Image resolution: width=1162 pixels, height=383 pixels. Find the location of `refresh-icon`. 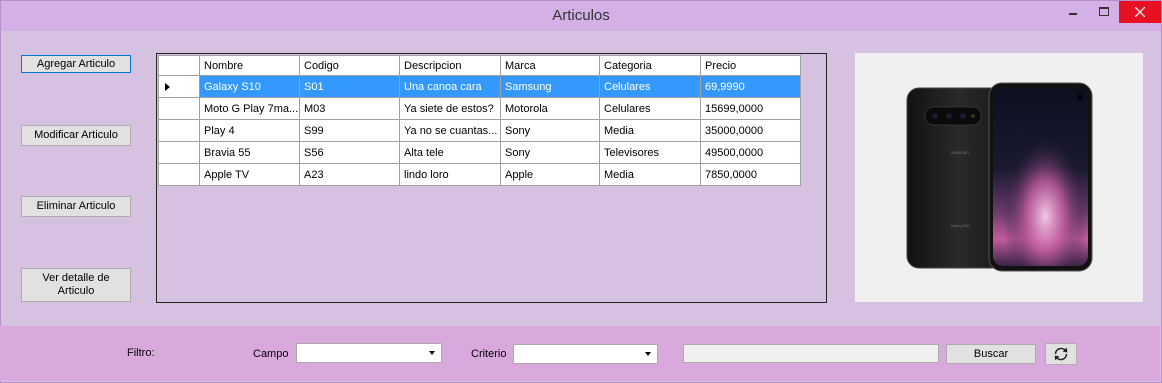

refresh-icon is located at coordinates (1061, 354).